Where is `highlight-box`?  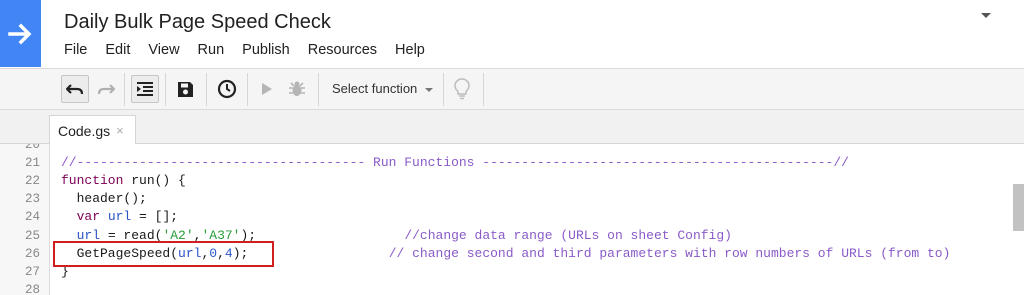
highlight-box is located at coordinates (163, 254).